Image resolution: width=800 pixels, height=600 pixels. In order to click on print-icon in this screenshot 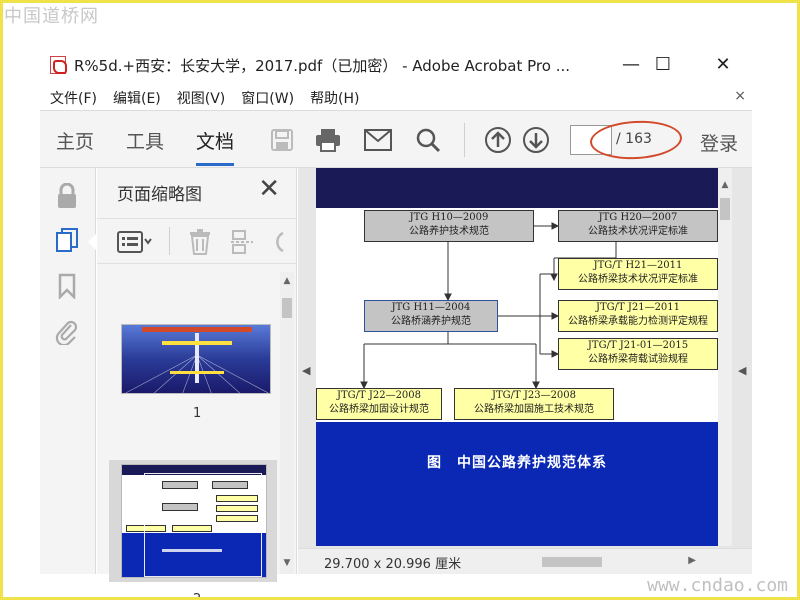, I will do `click(328, 140)`.